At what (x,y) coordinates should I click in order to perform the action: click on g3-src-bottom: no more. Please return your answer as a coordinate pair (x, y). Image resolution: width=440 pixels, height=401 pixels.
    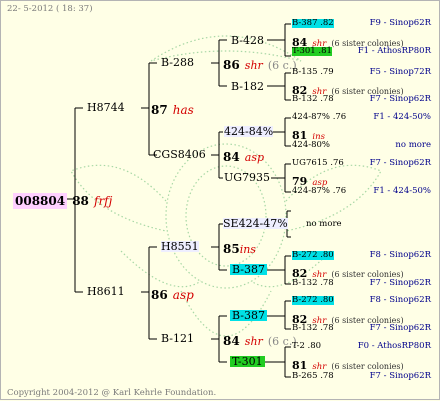
    Looking at the image, I should click on (413, 145).